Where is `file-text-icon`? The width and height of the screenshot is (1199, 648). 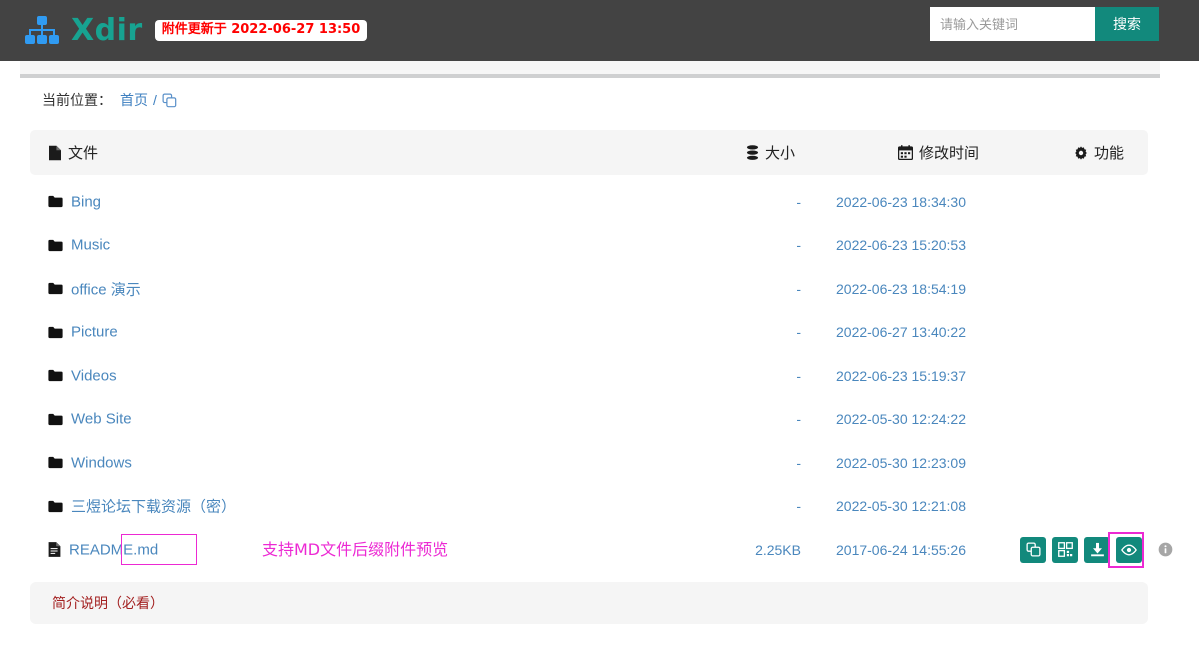
file-text-icon is located at coordinates (54, 550).